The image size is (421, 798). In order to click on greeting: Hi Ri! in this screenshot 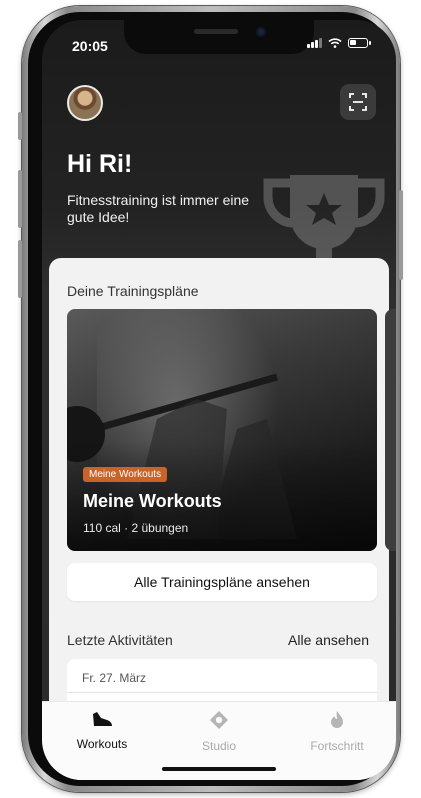, I will do `click(100, 164)`.